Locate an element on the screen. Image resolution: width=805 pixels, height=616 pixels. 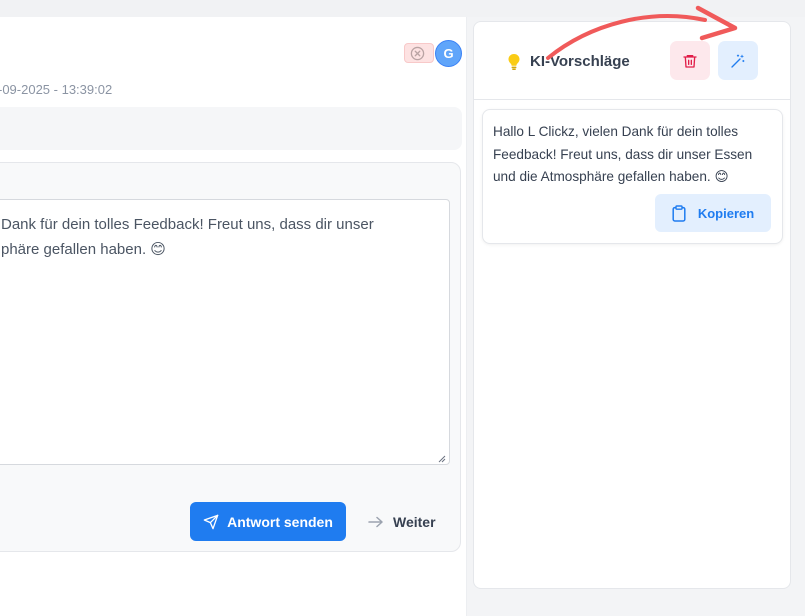
send-icon is located at coordinates (211, 521).